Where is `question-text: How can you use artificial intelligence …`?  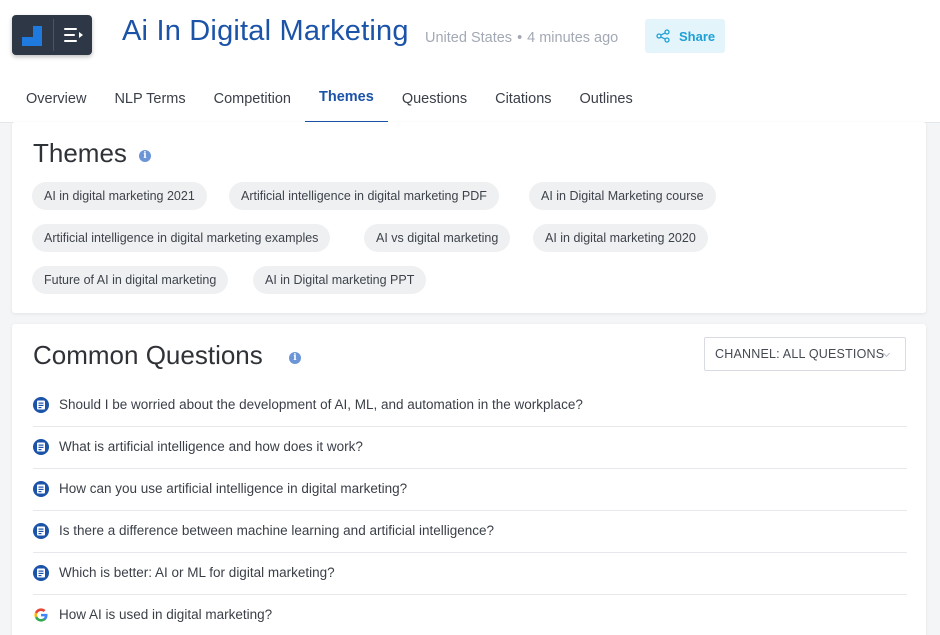 question-text: How can you use artificial intelligence … is located at coordinates (233, 488).